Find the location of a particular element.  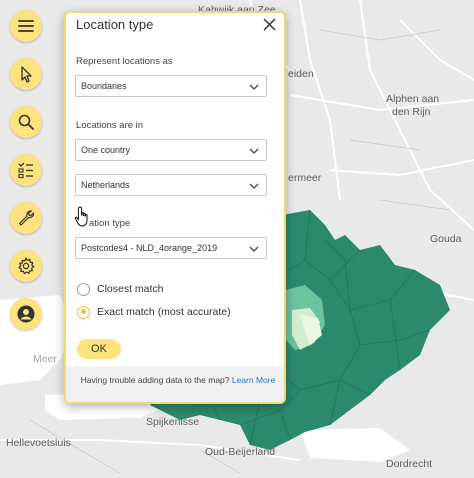

map-label-dordrecht: Dordrecht is located at coordinates (409, 464).